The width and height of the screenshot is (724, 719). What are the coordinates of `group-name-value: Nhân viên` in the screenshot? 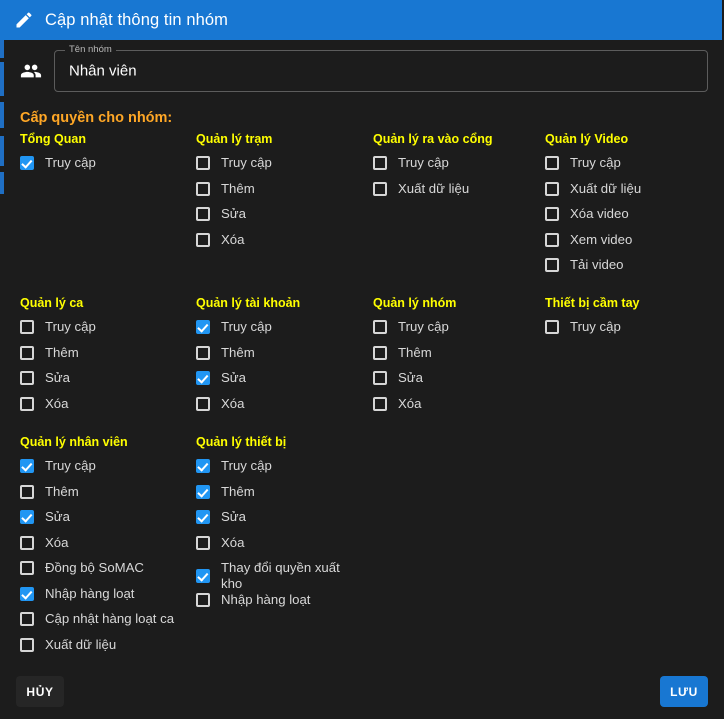 It's located at (103, 71).